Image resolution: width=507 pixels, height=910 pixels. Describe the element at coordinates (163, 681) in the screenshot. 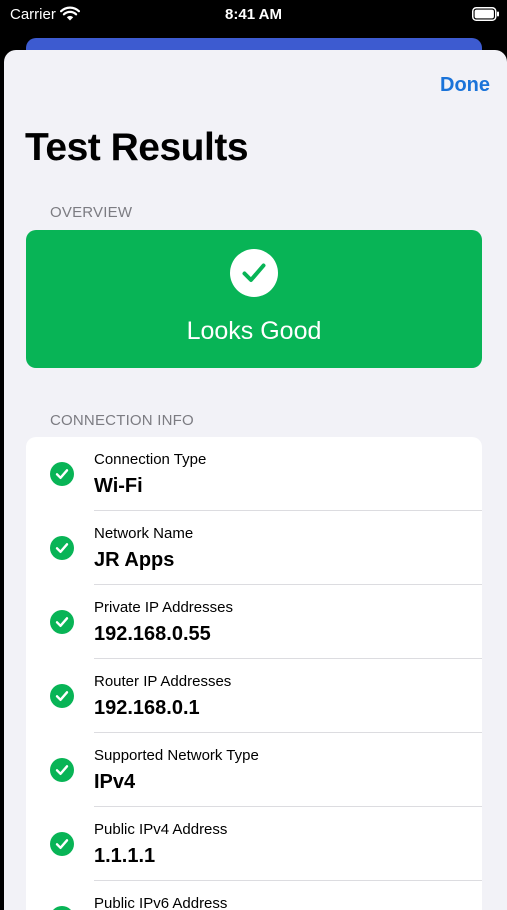

I see `row-label: Router IP Addresses` at that location.